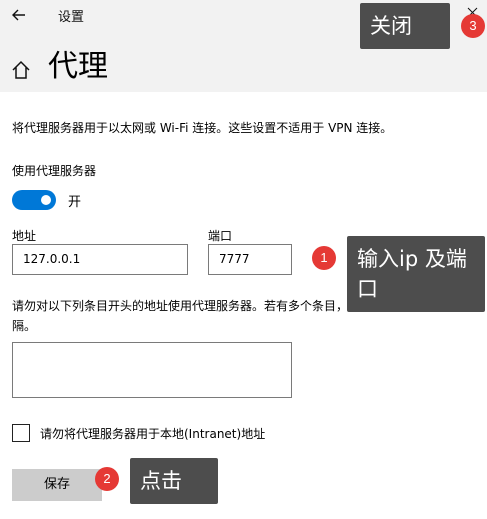 This screenshot has width=487, height=519. I want to click on step-badge-3: 3, so click(473, 26).